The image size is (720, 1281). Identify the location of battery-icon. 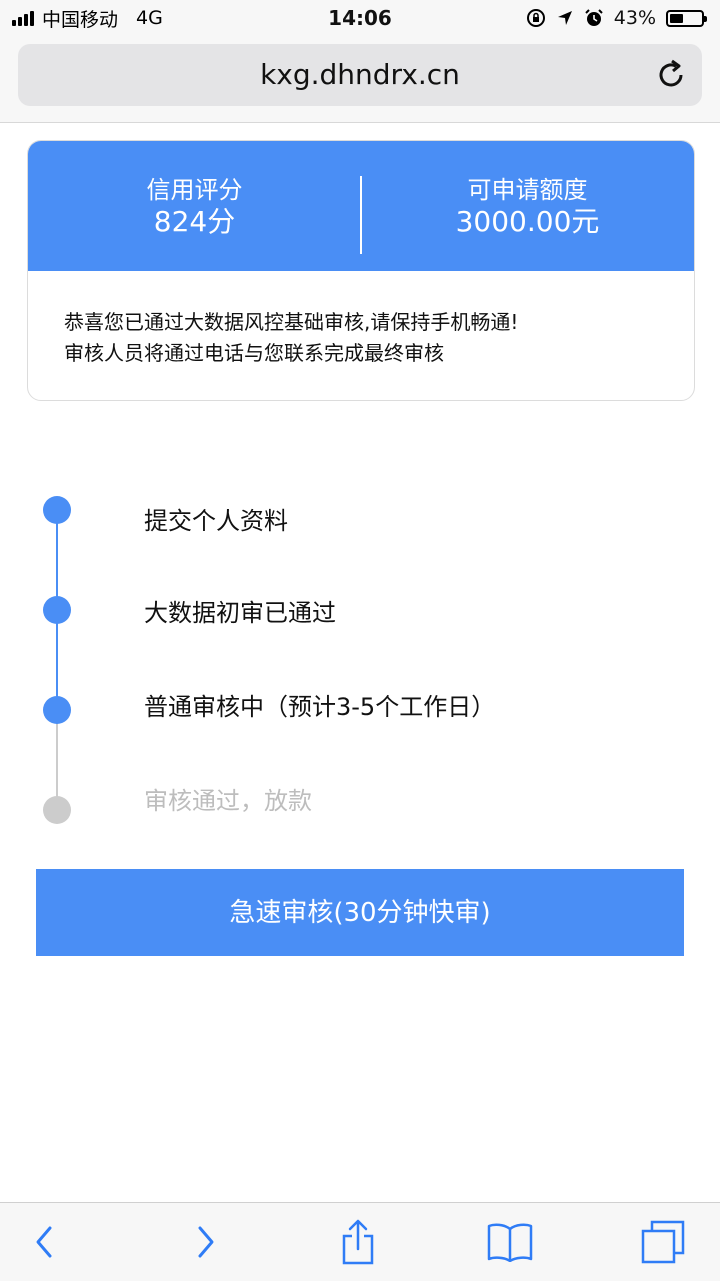
(686, 18).